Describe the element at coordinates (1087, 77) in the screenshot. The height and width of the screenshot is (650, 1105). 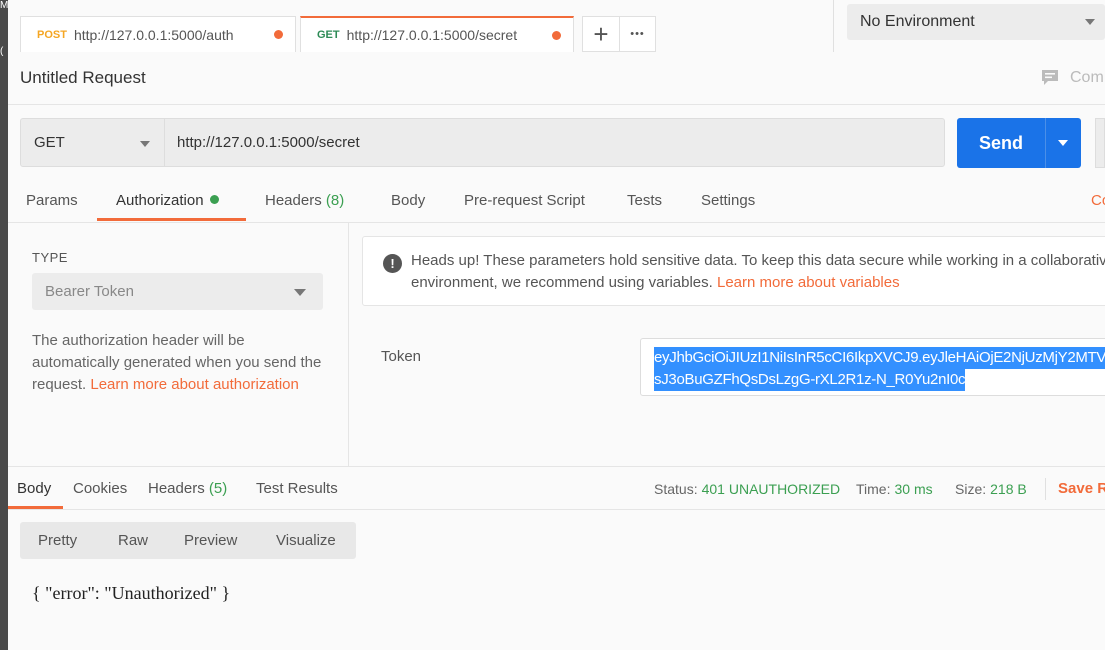
I see `comments-label: Com` at that location.